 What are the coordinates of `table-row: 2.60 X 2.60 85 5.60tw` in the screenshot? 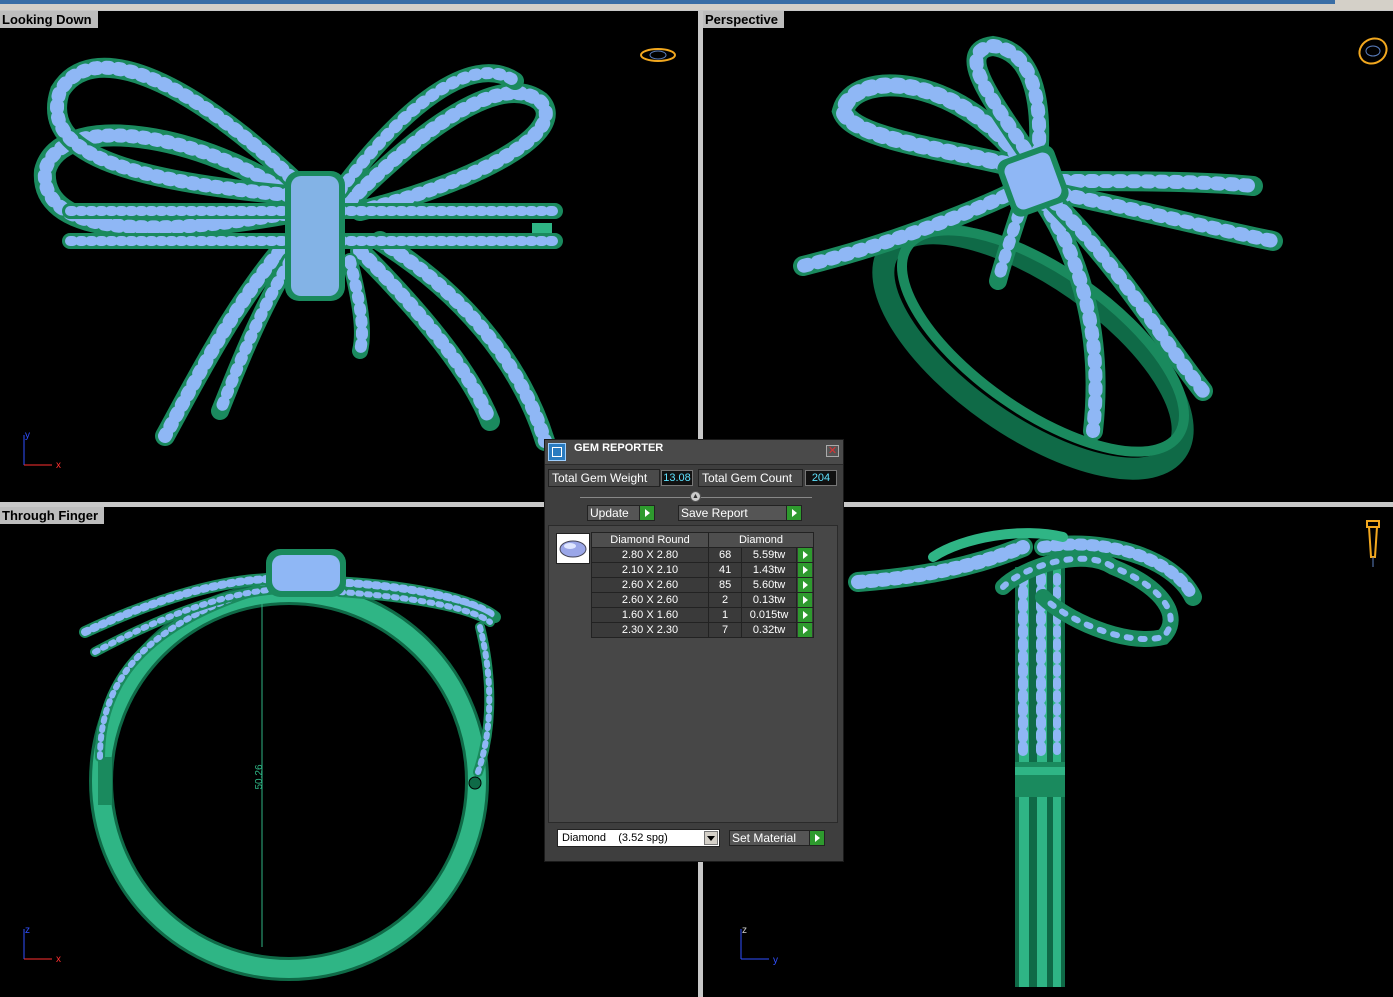 It's located at (703, 585).